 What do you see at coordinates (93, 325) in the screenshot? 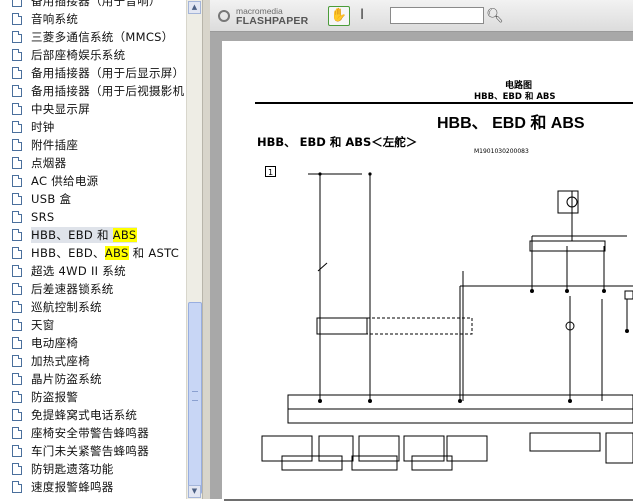
I see `toc-item: 天窗` at bounding box center [93, 325].